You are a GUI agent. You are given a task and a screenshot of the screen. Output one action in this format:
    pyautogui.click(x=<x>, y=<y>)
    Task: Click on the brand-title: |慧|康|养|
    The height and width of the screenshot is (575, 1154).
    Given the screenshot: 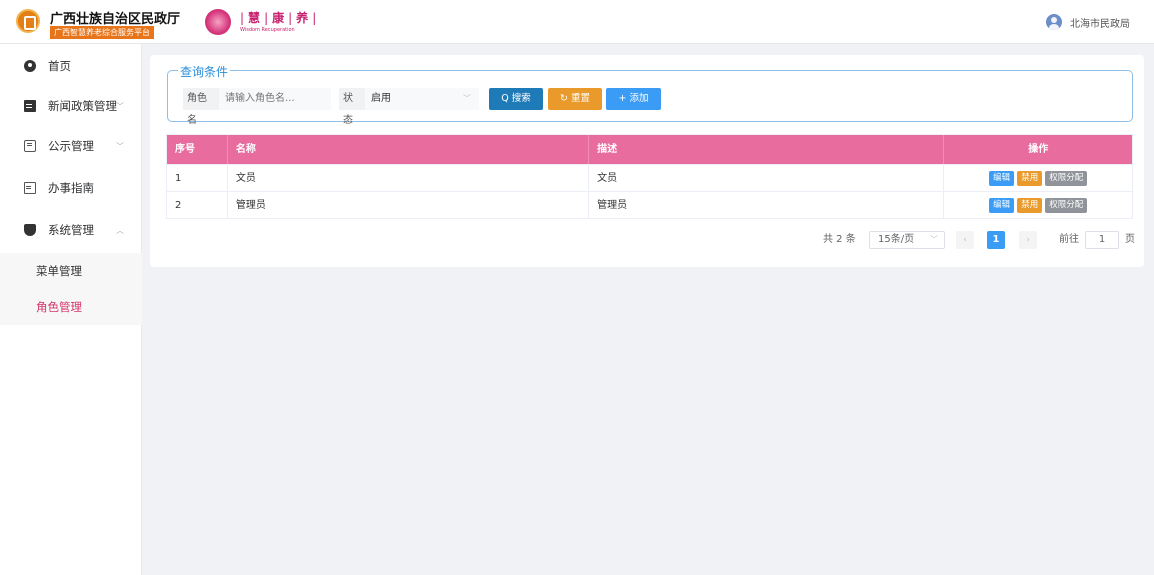 What is the action you would take?
    pyautogui.click(x=280, y=18)
    